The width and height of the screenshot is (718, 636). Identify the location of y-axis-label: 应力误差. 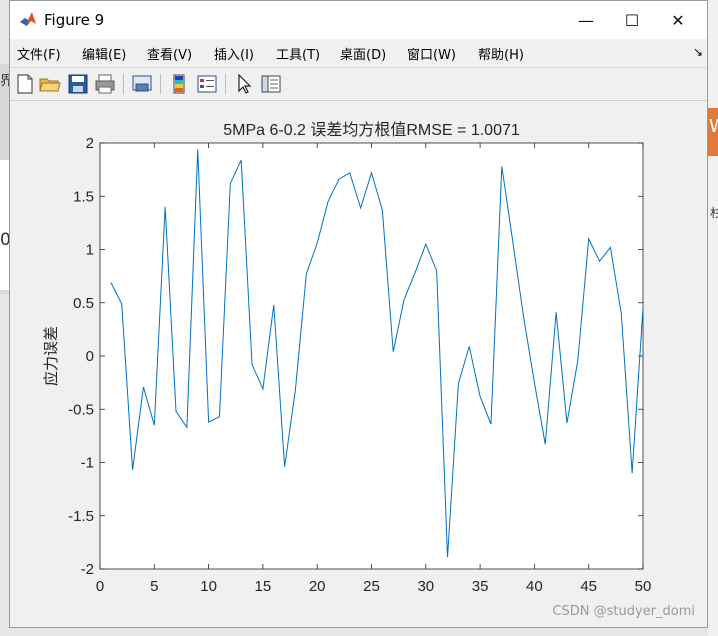
(51, 356).